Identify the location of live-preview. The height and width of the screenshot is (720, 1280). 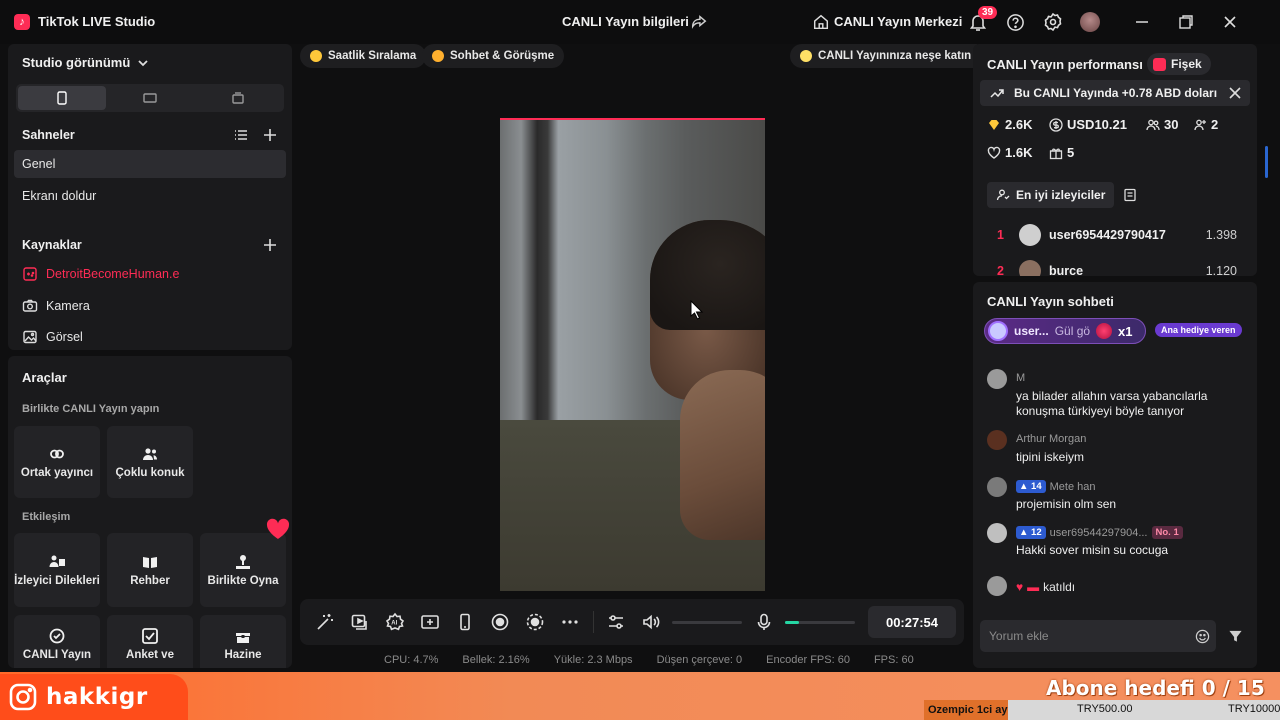
(632, 354).